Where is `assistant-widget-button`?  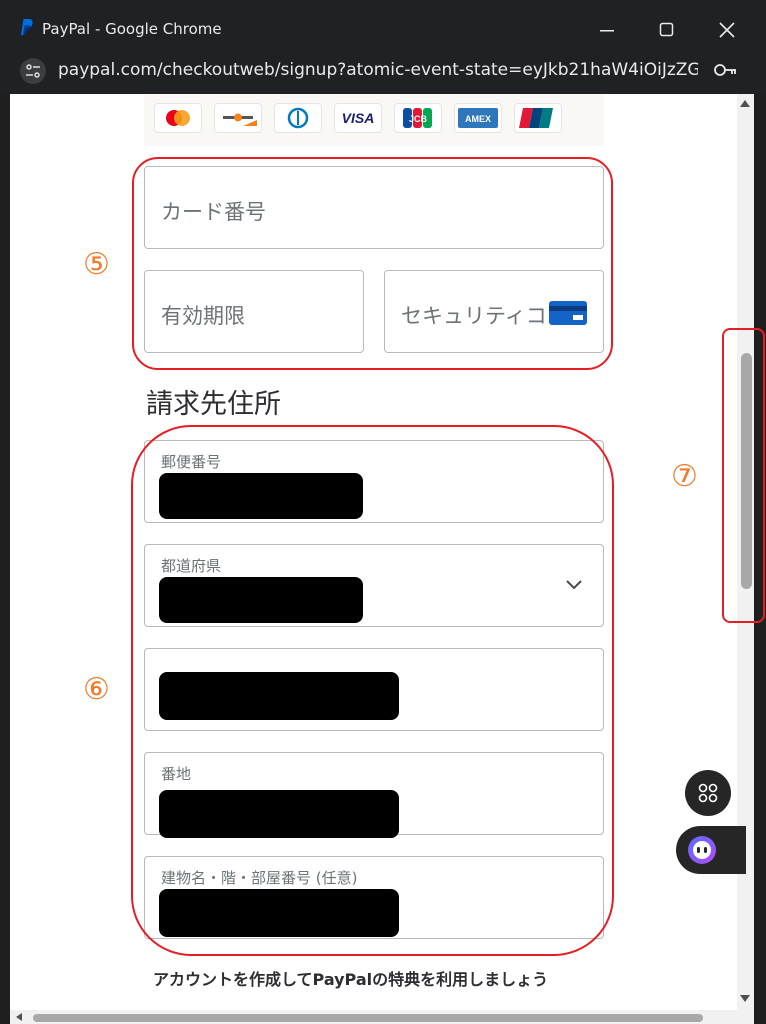 assistant-widget-button is located at coordinates (711, 850).